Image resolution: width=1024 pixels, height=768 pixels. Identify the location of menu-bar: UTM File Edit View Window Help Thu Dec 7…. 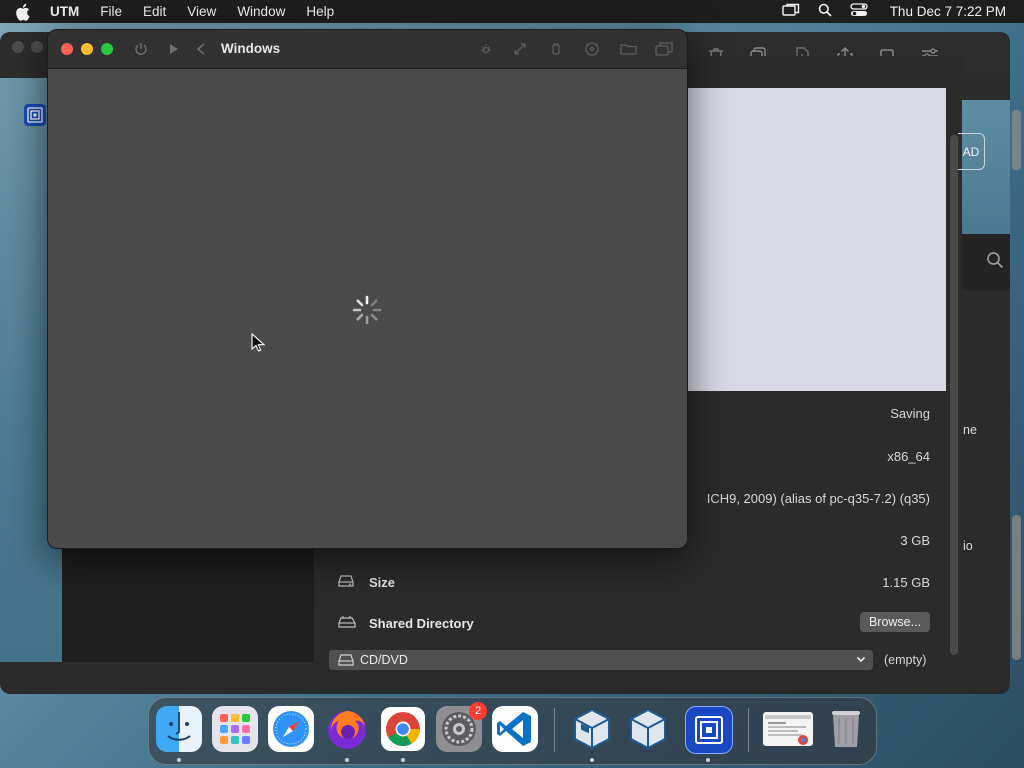
(512, 11).